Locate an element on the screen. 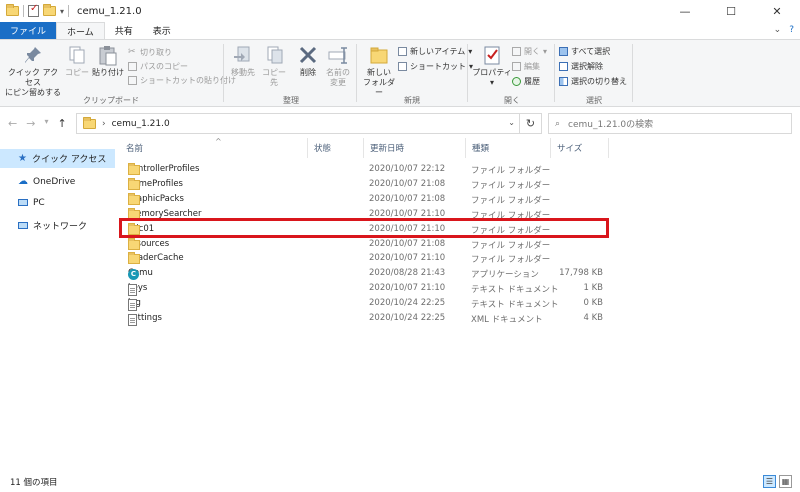 The height and width of the screenshot is (492, 800). select-all-button: すべて選択 is located at coordinates (584, 51).